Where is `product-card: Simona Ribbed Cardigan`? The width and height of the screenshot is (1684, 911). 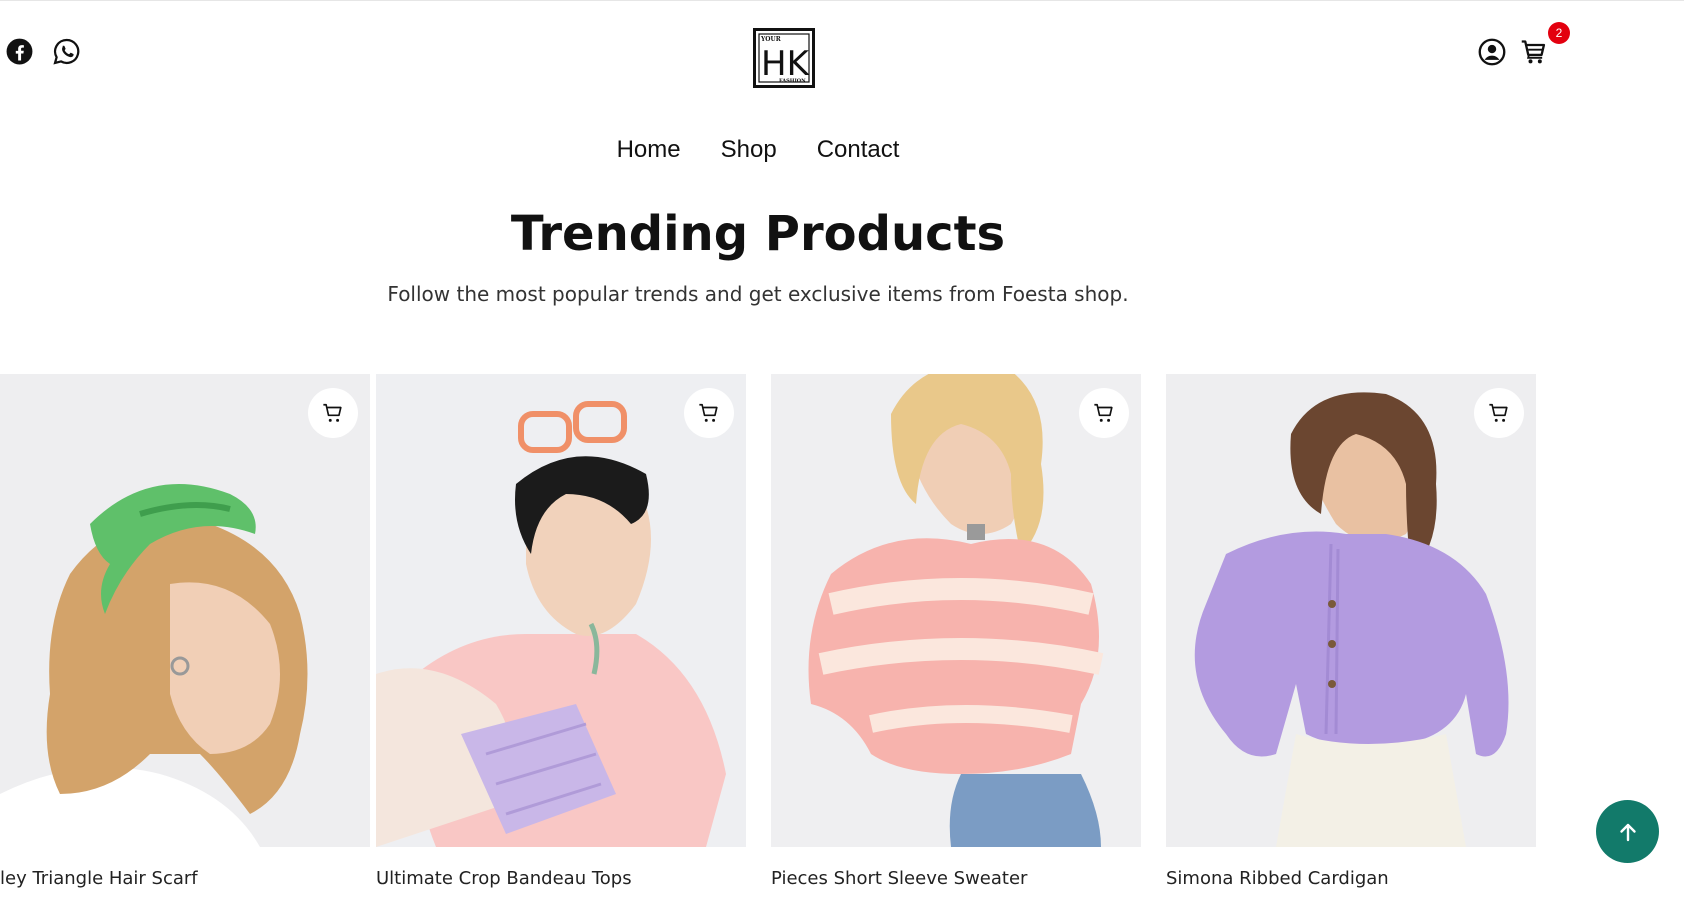 product-card: Simona Ribbed Cardigan is located at coordinates (1351, 631).